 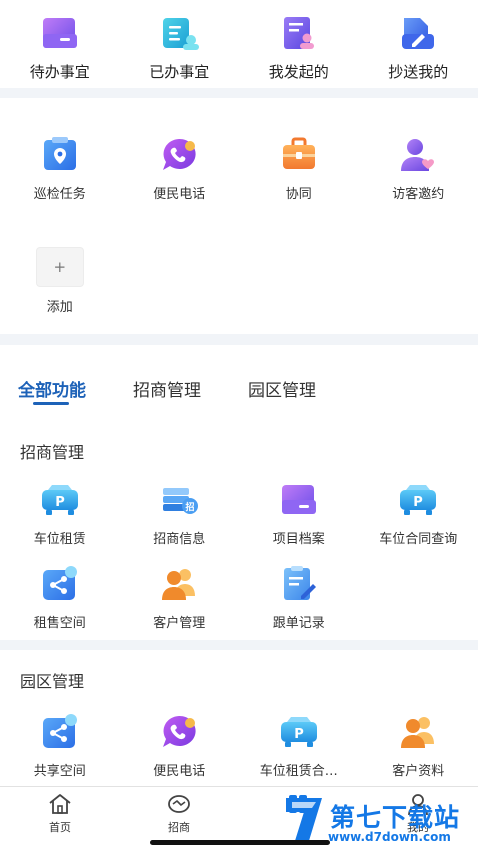 I want to click on park-customer-profile: 客户资料, so click(x=418, y=745).